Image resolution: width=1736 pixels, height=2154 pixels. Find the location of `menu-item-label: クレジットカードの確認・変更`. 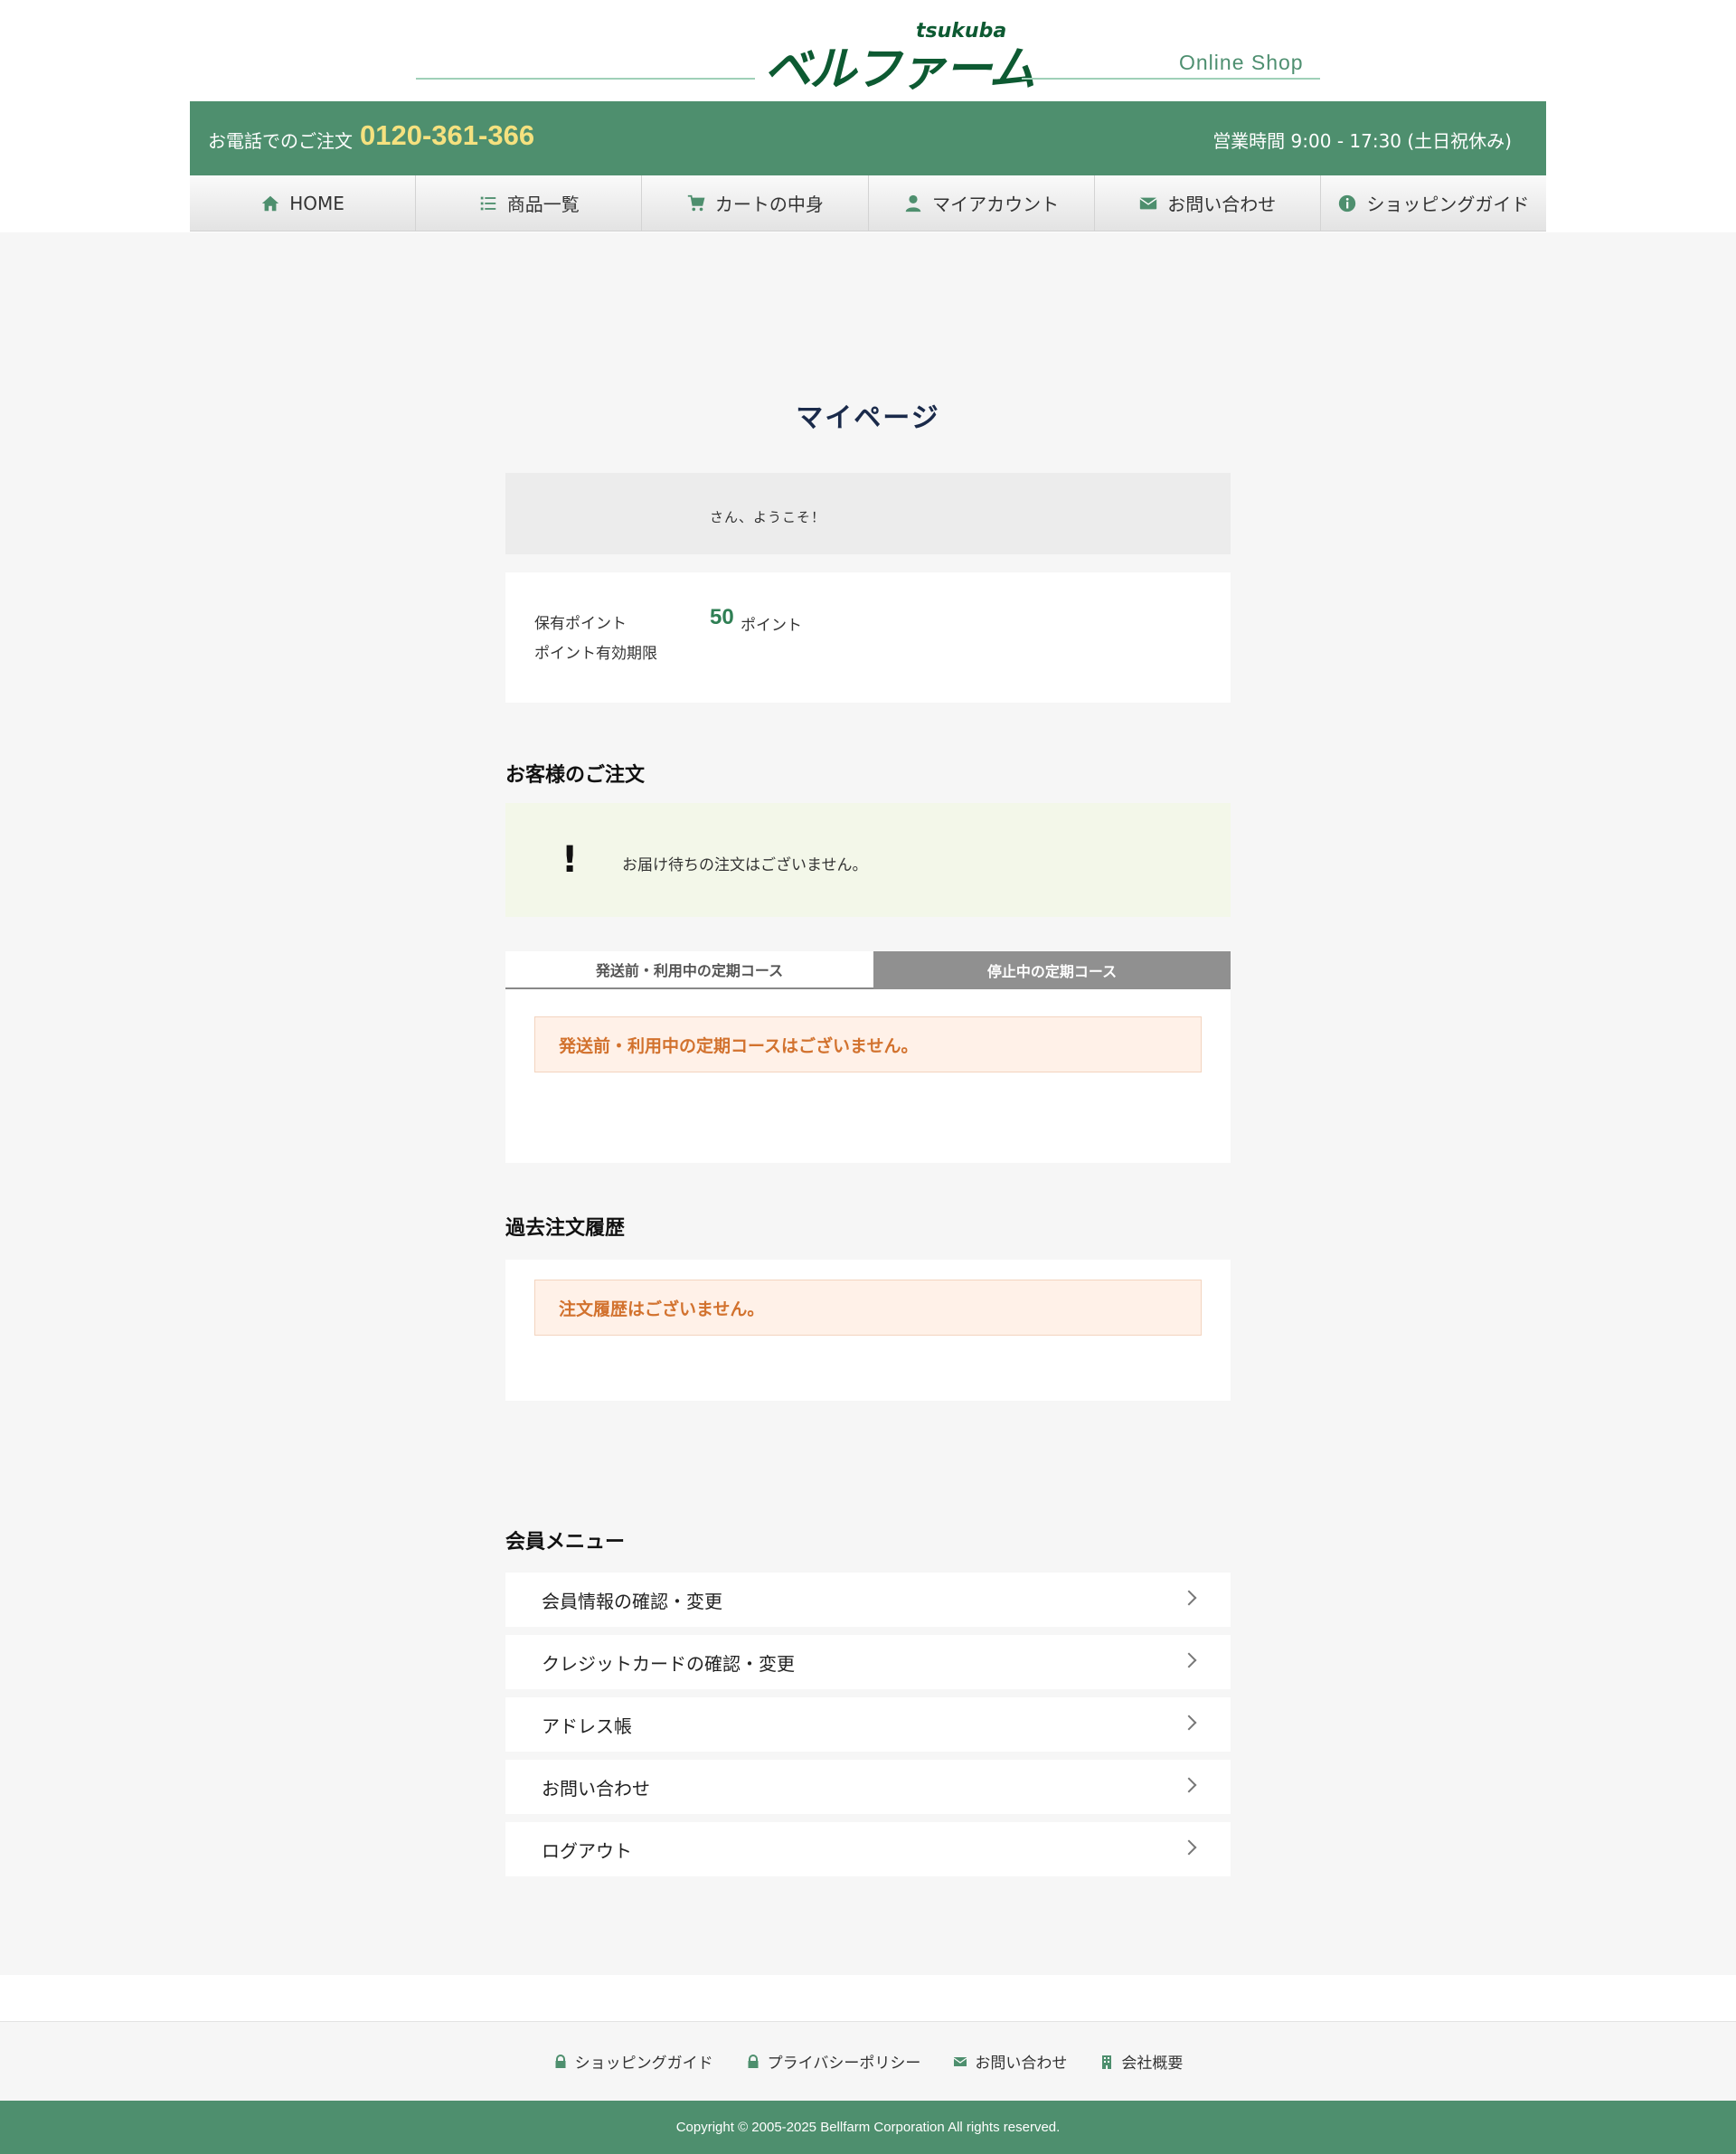

menu-item-label: クレジットカードの確認・変更 is located at coordinates (668, 1663).